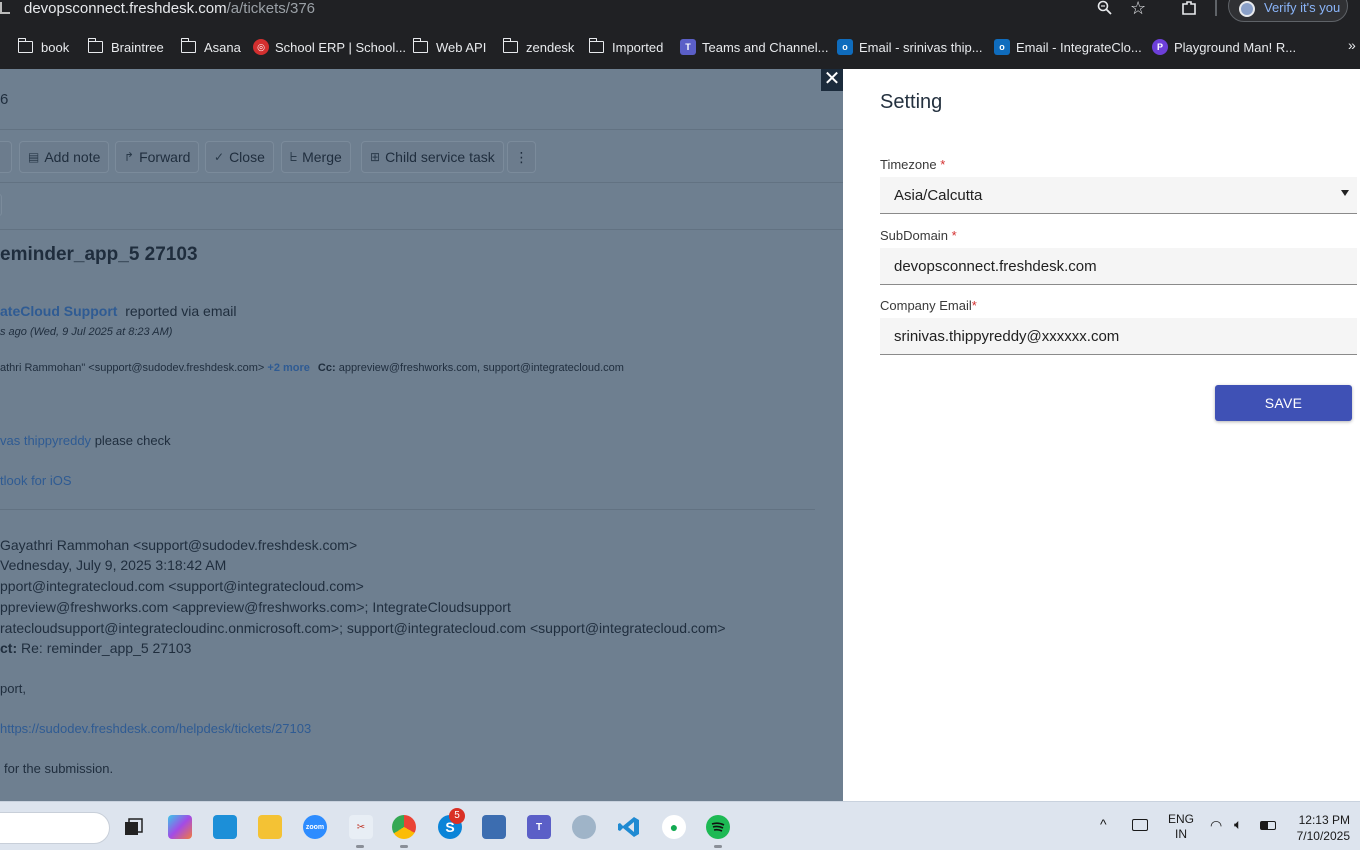  I want to click on collapsed-panel-handle, so click(1, 205).